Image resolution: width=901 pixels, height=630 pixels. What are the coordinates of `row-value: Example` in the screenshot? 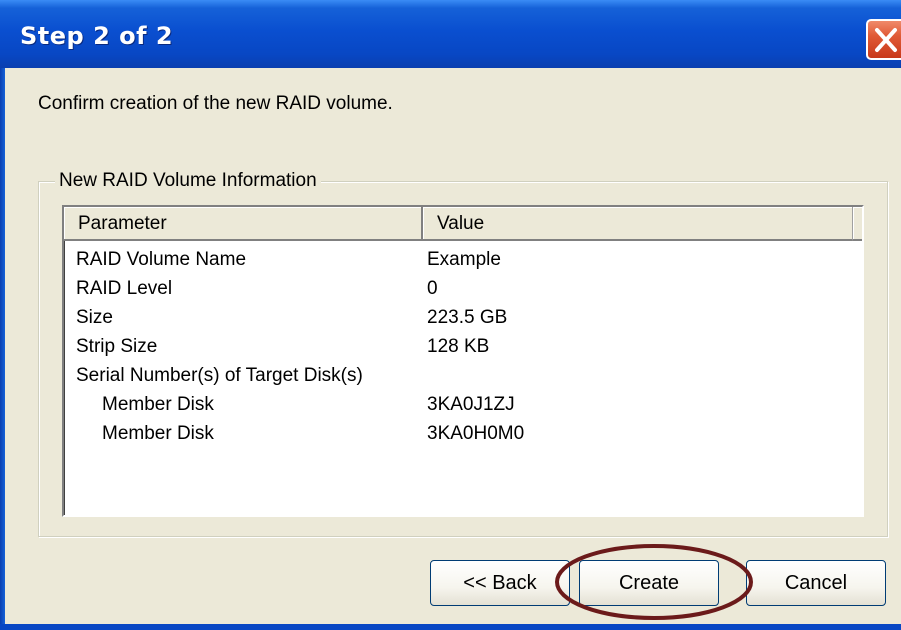 It's located at (464, 259).